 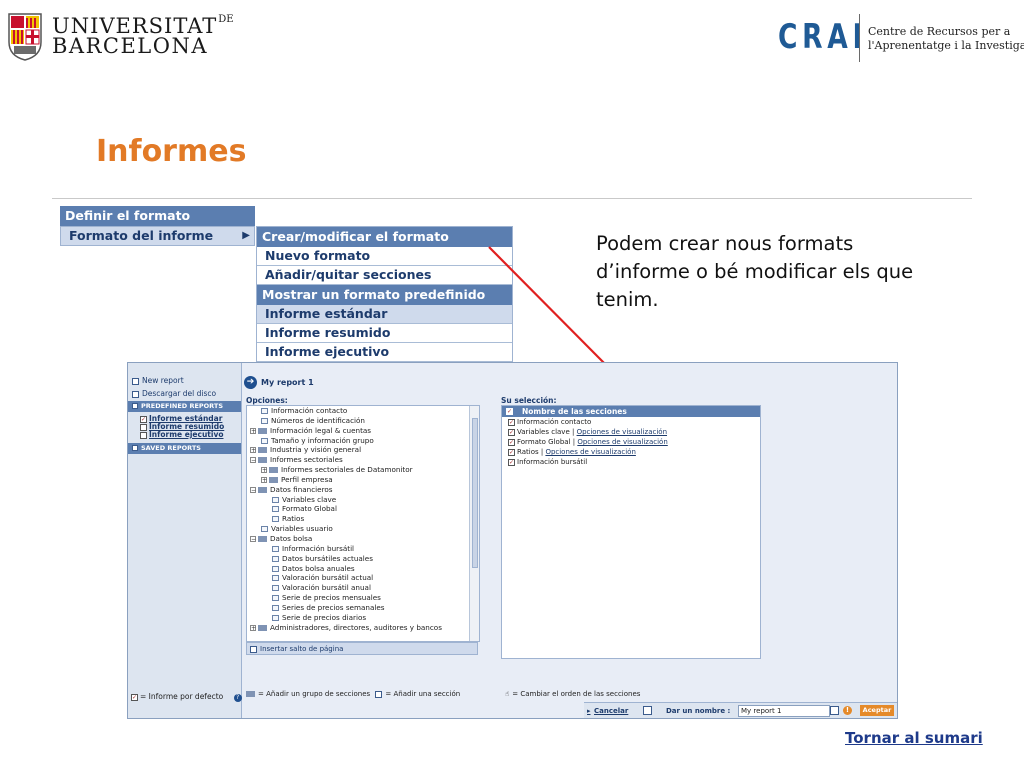 I want to click on tree-item: Valoración bursátil anual, so click(x=363, y=588).